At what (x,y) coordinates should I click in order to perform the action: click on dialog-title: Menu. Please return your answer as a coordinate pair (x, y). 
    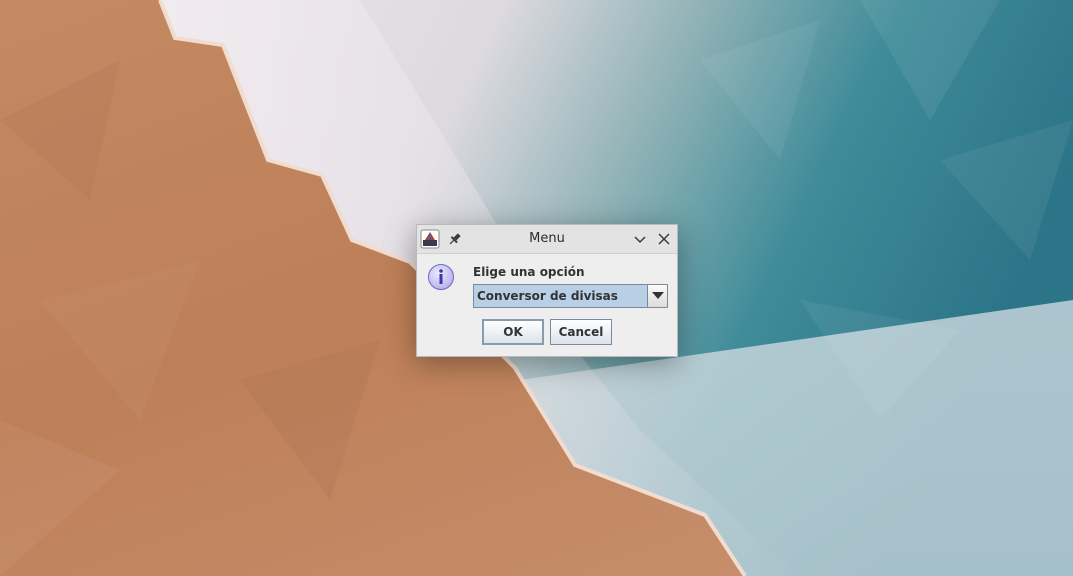
    Looking at the image, I should click on (547, 238).